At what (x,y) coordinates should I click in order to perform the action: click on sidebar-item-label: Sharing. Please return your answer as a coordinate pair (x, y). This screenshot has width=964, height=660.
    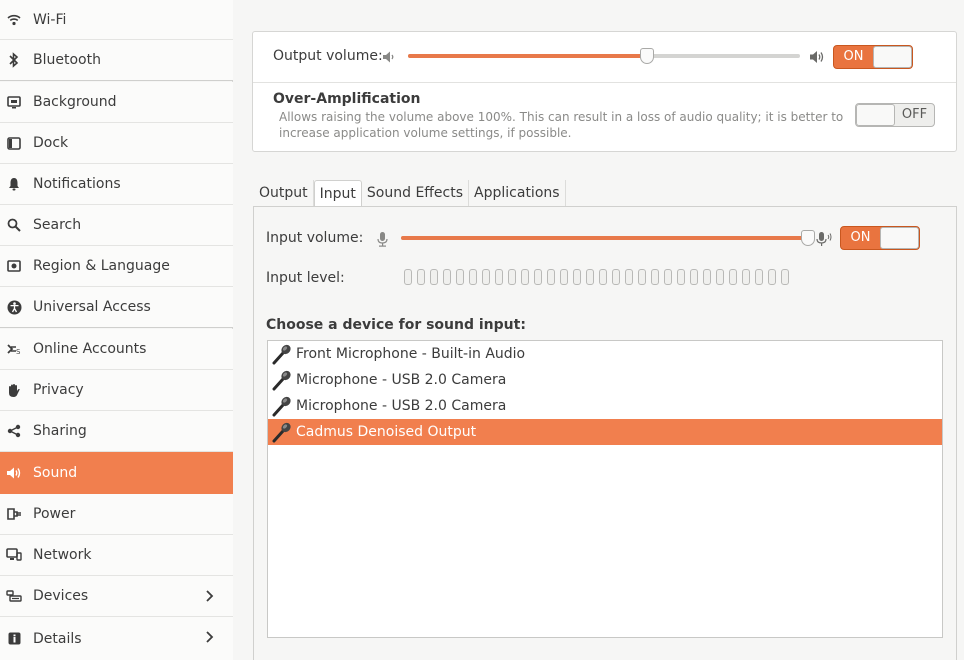
    Looking at the image, I should click on (60, 431).